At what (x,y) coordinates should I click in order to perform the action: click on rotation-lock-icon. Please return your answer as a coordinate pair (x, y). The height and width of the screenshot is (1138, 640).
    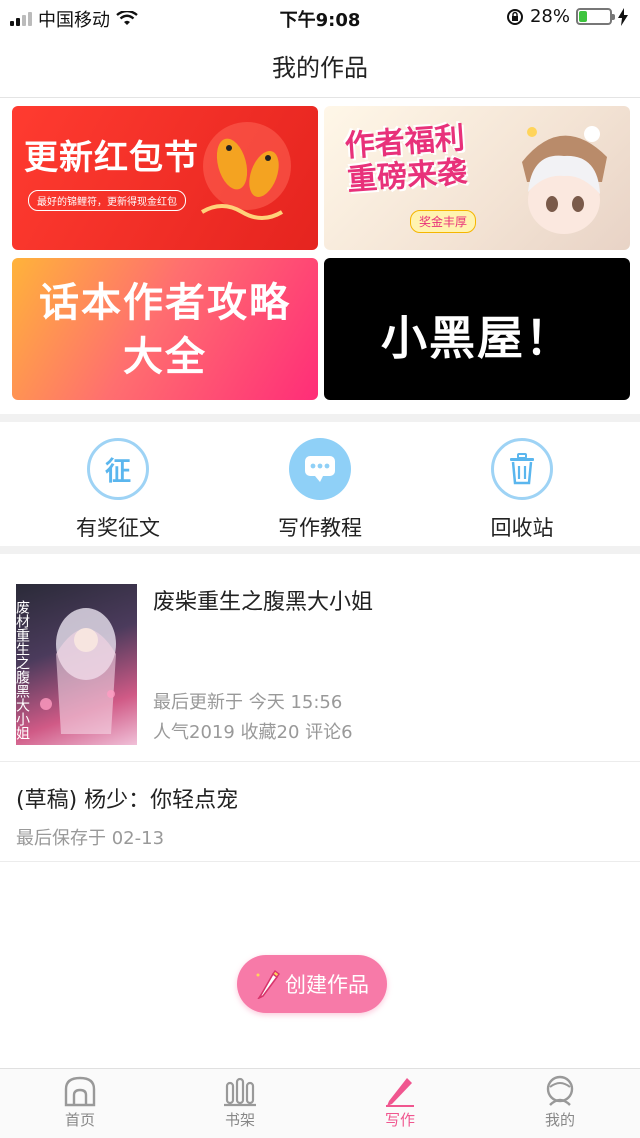
    Looking at the image, I should click on (514, 16).